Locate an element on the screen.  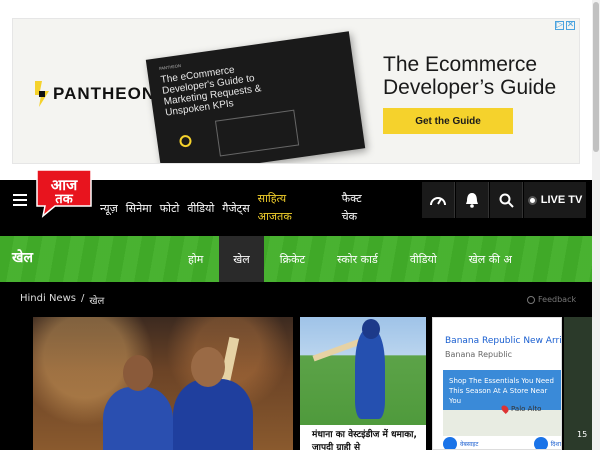
player-left is located at coordinates (138, 418).